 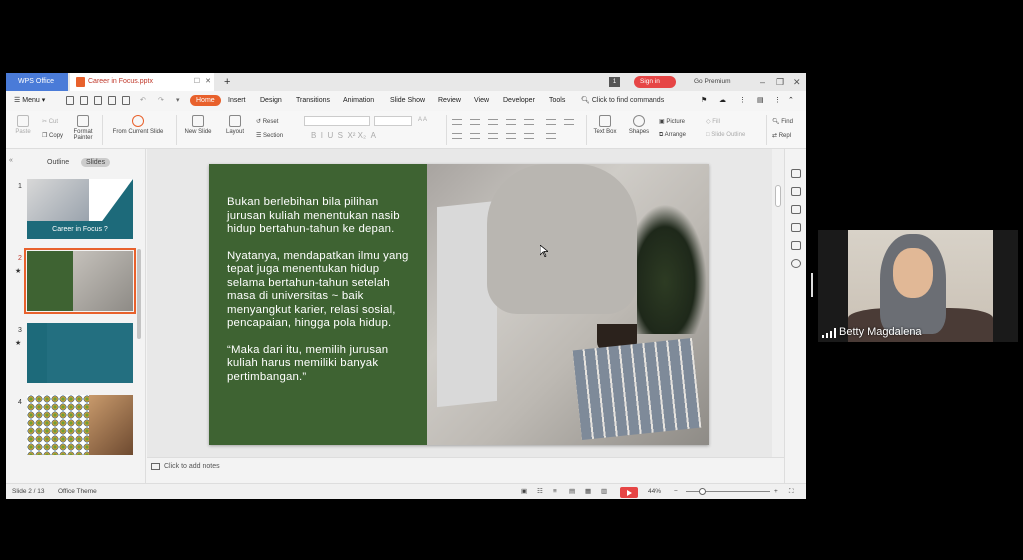 What do you see at coordinates (337, 121) in the screenshot?
I see `font-name-dropdown` at bounding box center [337, 121].